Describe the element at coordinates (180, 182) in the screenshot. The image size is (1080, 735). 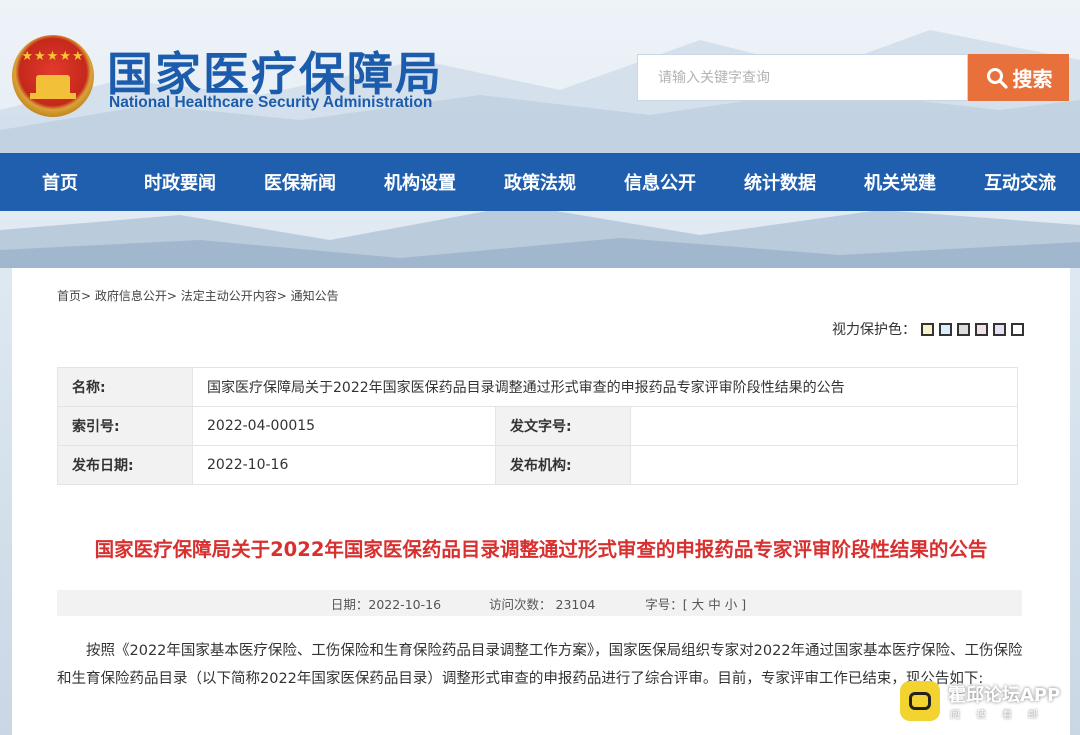
I see `nav-item-politics-news: 时政要闻` at that location.